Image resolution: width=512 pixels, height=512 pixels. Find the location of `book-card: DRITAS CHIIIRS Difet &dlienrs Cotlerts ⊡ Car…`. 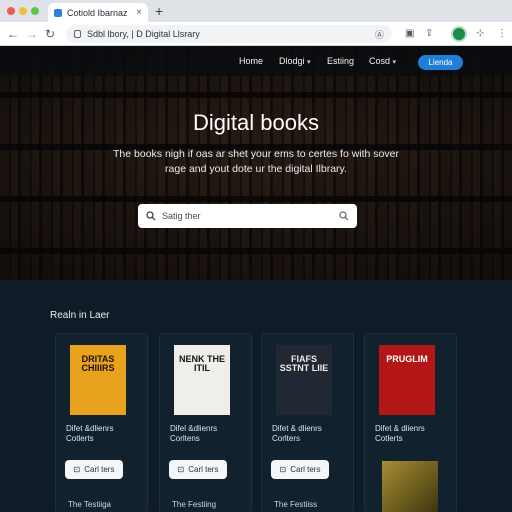

book-card: DRITAS CHIIIRS Difet &dlienrs Cotlerts ⊡ Car… is located at coordinates (101, 422).